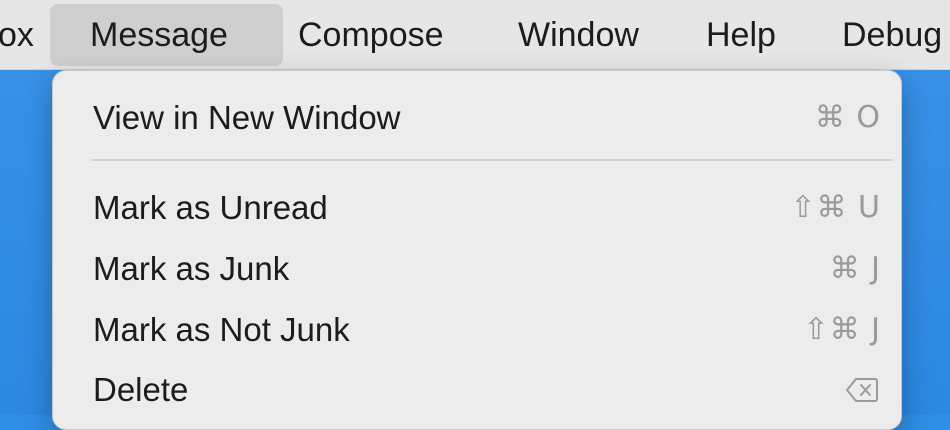 This screenshot has height=430, width=950. Describe the element at coordinates (892, 35) in the screenshot. I see `menubar-item-debug: Debug` at that location.